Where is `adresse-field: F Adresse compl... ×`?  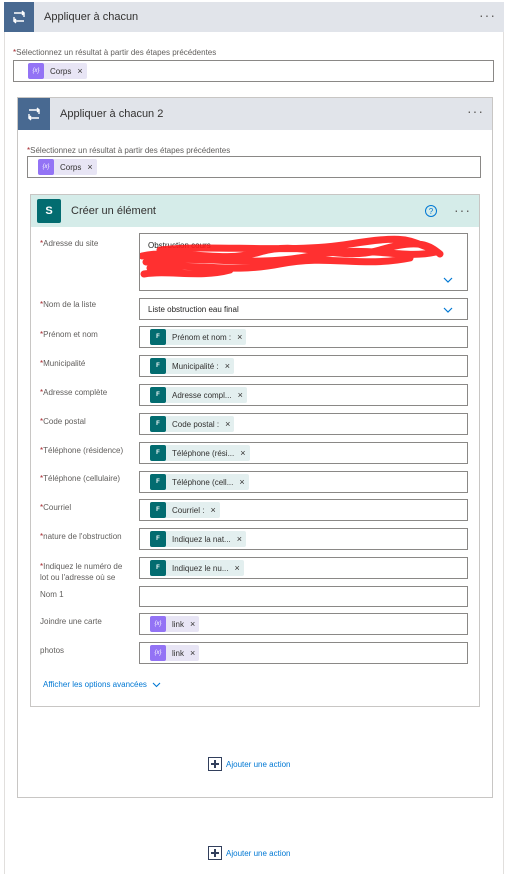
adresse-field: F Adresse compl... × is located at coordinates (303, 395).